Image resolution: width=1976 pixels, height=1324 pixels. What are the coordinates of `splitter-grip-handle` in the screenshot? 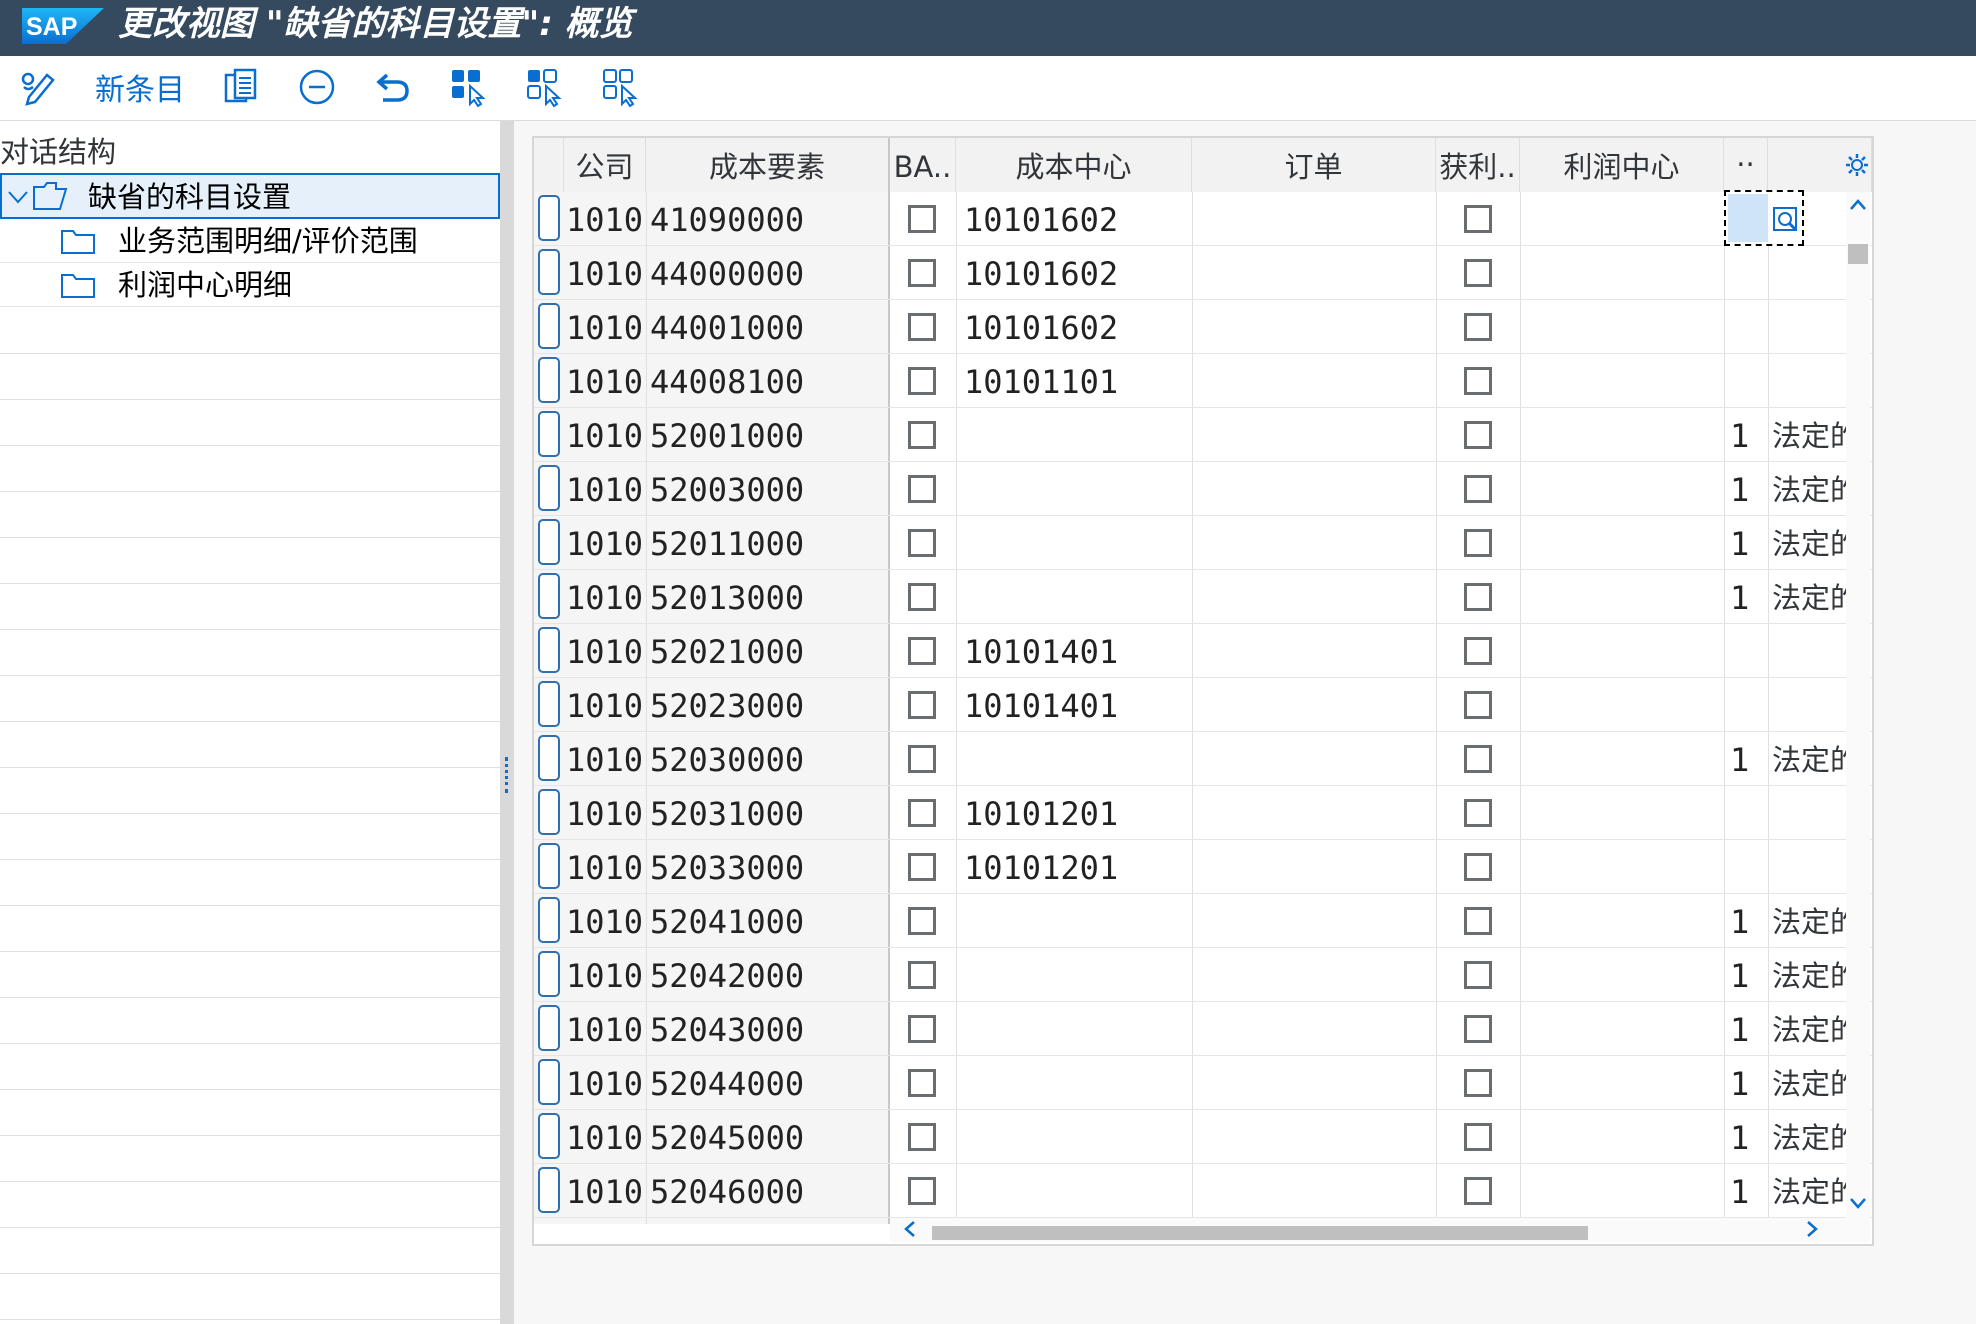 It's located at (507, 775).